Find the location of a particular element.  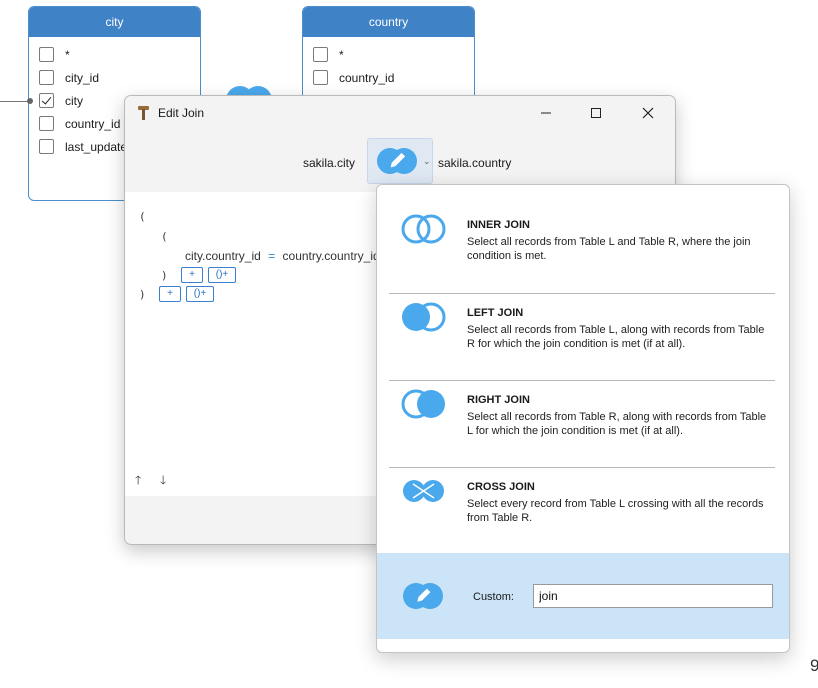

custom-join-edit-icon is located at coordinates (423, 596).